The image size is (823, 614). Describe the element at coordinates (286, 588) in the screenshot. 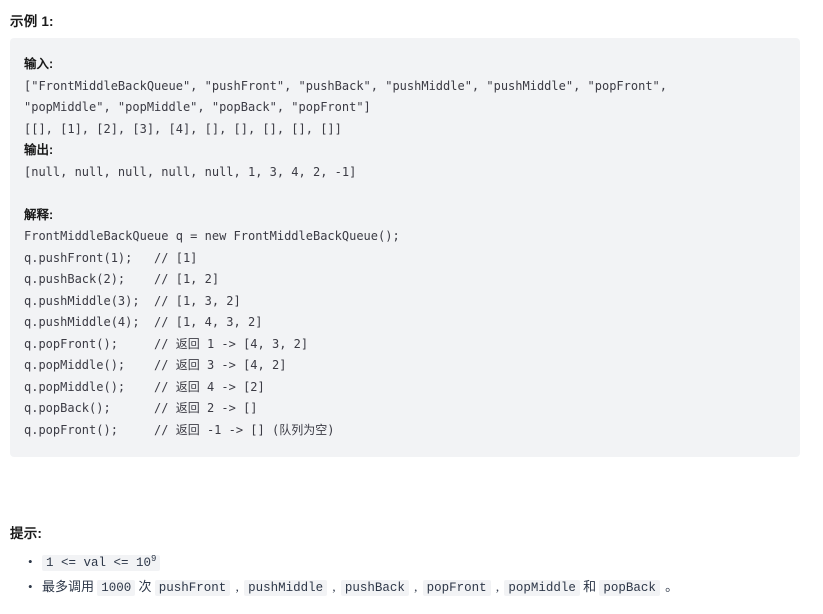

I see `inline-code: pushMiddle` at that location.